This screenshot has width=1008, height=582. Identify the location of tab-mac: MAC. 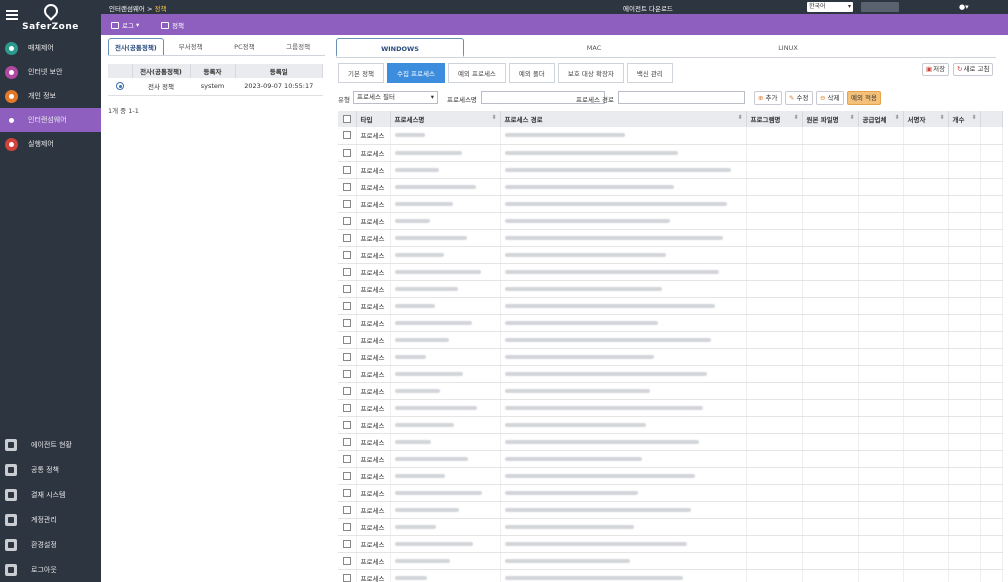
(594, 47).